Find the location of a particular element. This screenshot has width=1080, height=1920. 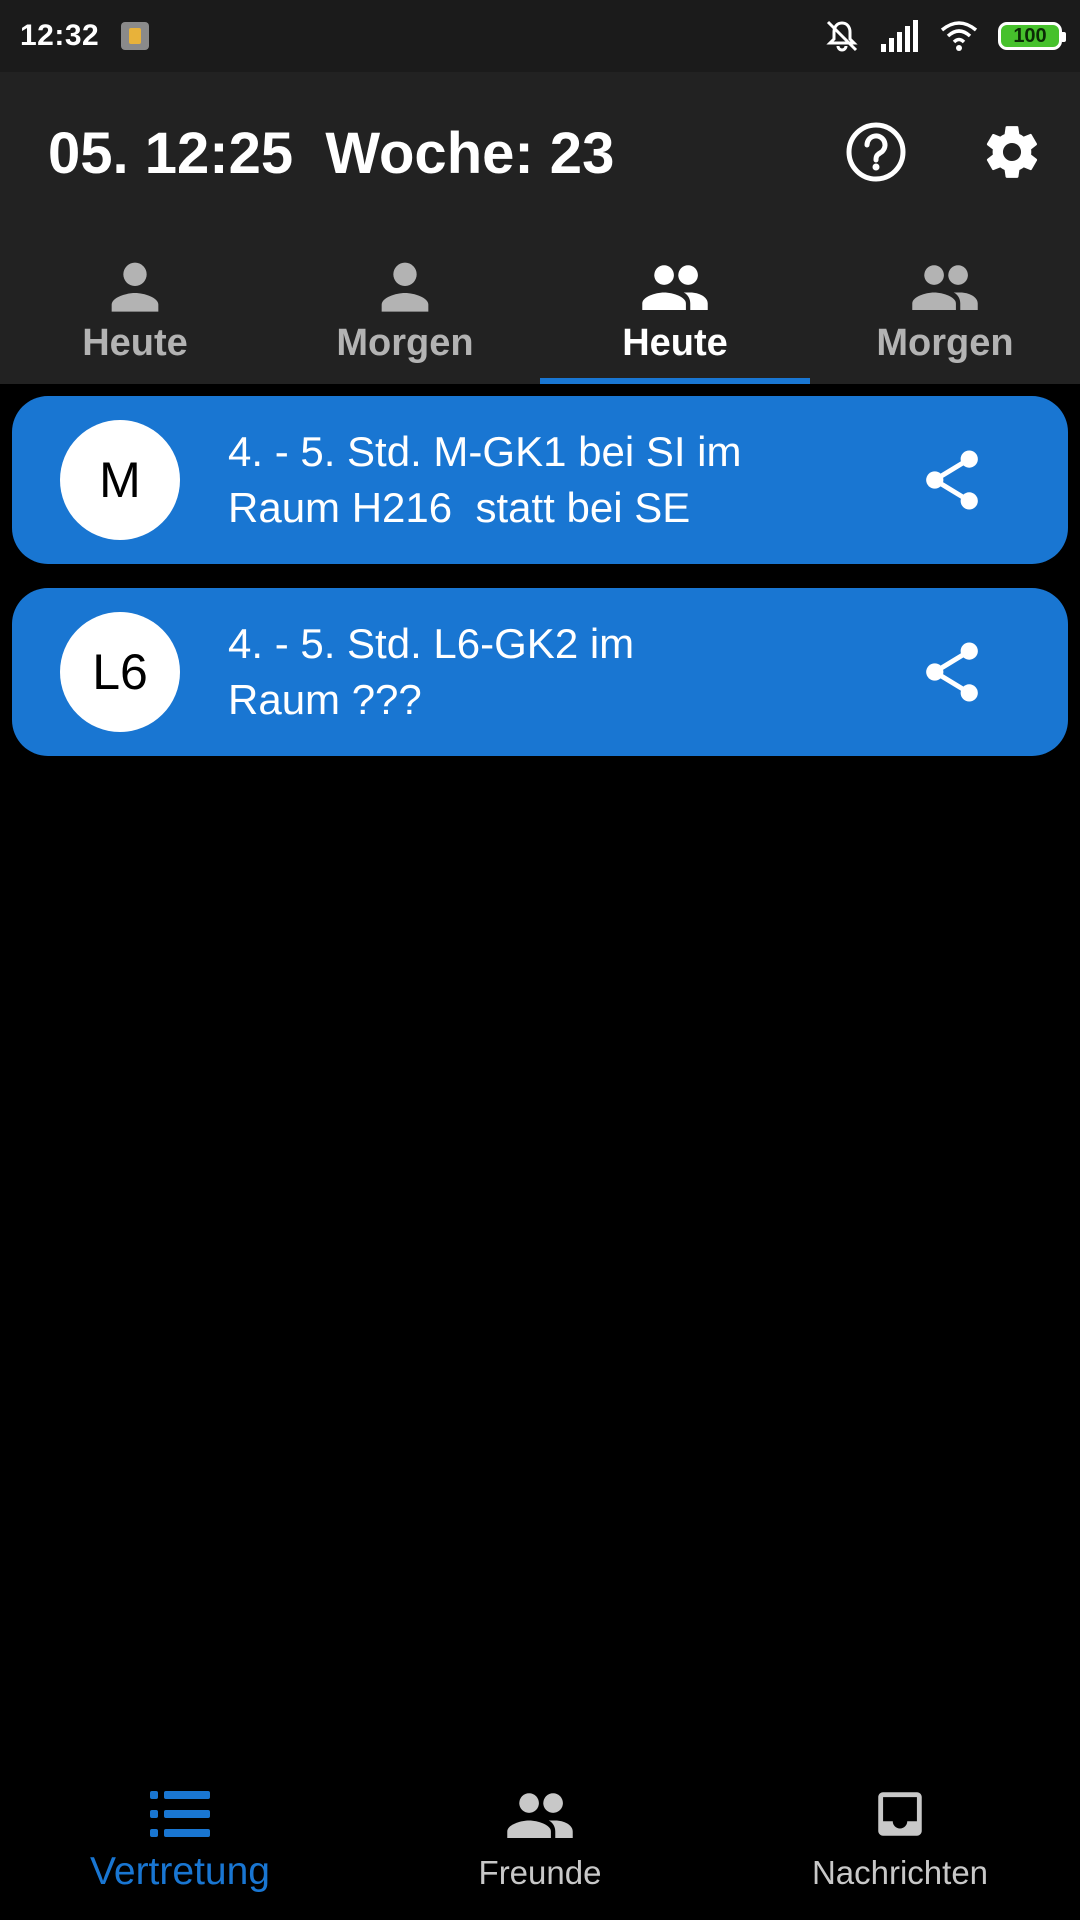

list-item: L6 4. - 5. Std. L6-GK2 im Raum ??? is located at coordinates (540, 672).